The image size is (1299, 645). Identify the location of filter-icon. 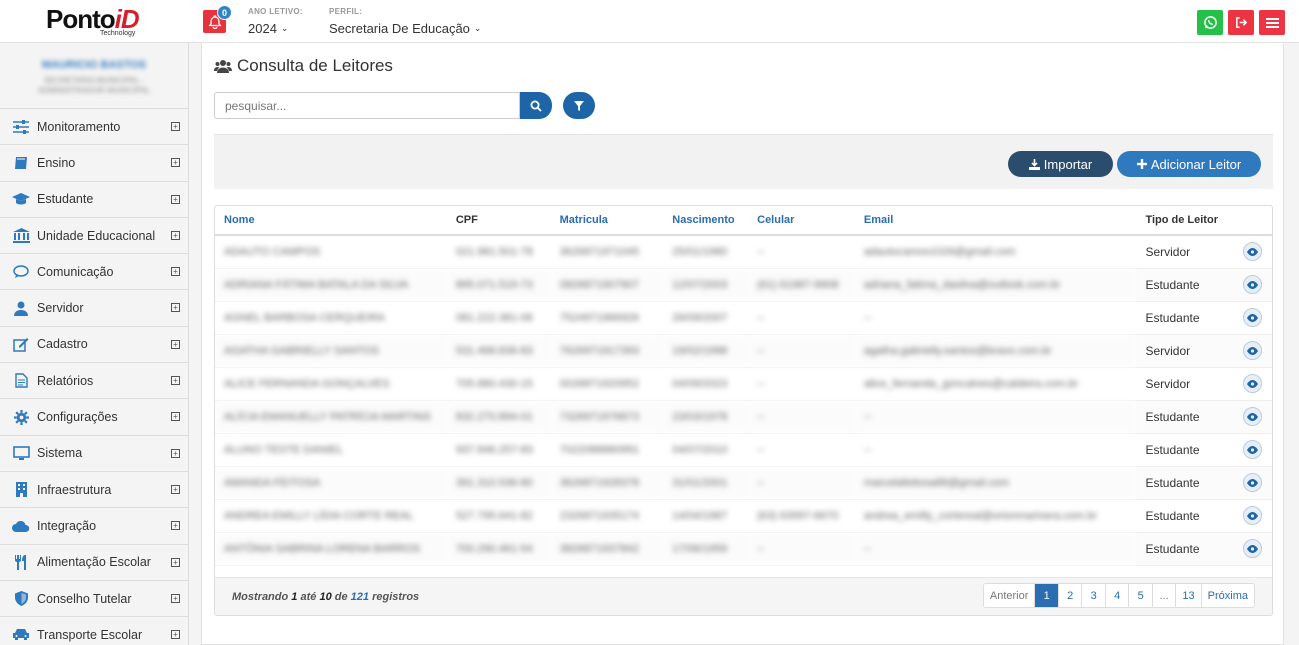
(579, 105).